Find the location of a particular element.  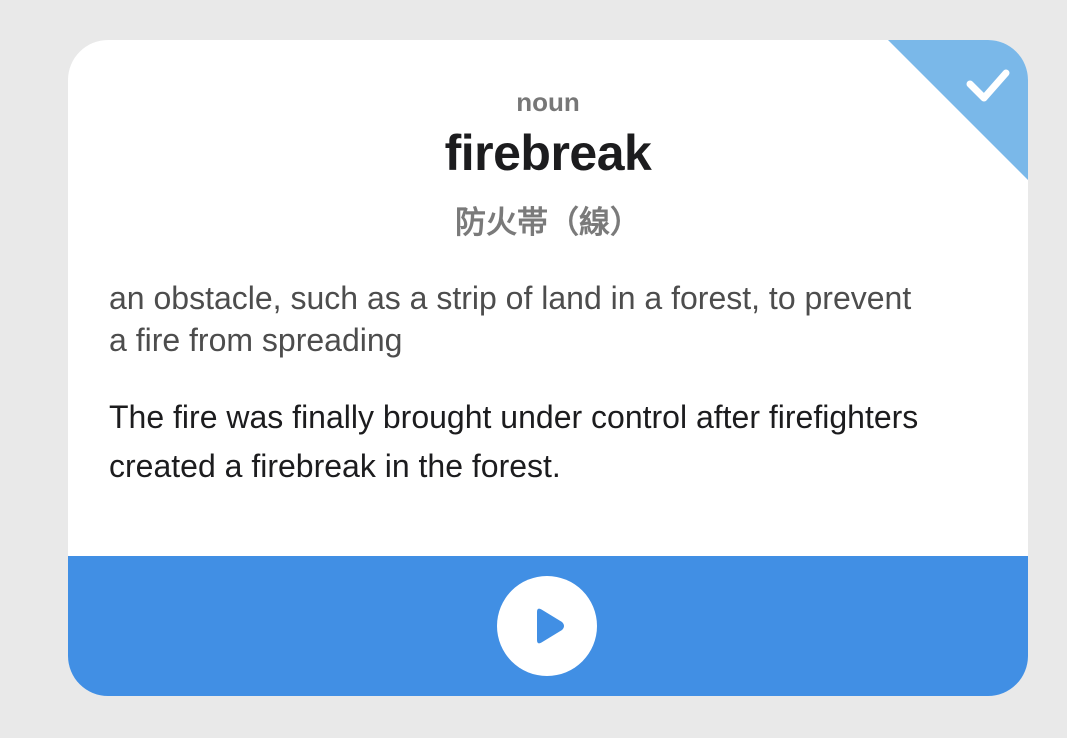

part-of-speech: noun is located at coordinates (548, 102).